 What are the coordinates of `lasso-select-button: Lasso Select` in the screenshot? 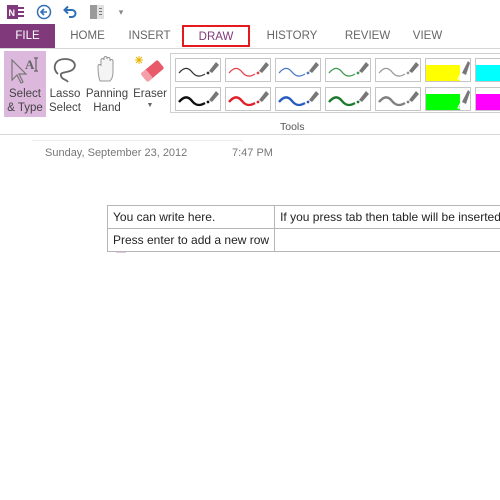 It's located at (65, 84).